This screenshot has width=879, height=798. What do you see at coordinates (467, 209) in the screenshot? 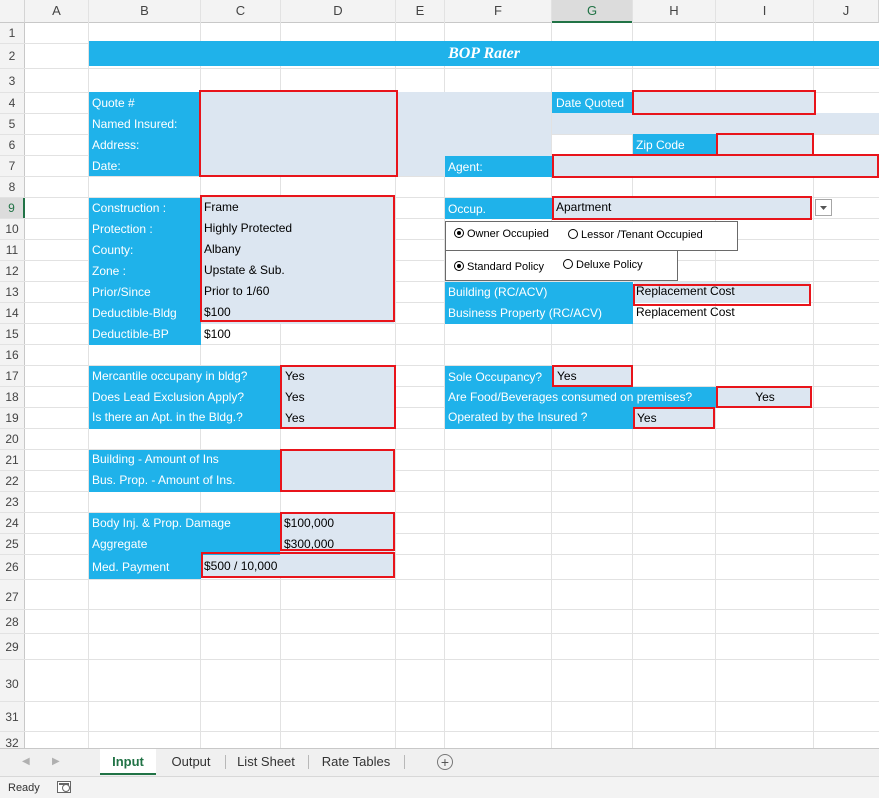
I see `occup-label: Occup.` at bounding box center [467, 209].